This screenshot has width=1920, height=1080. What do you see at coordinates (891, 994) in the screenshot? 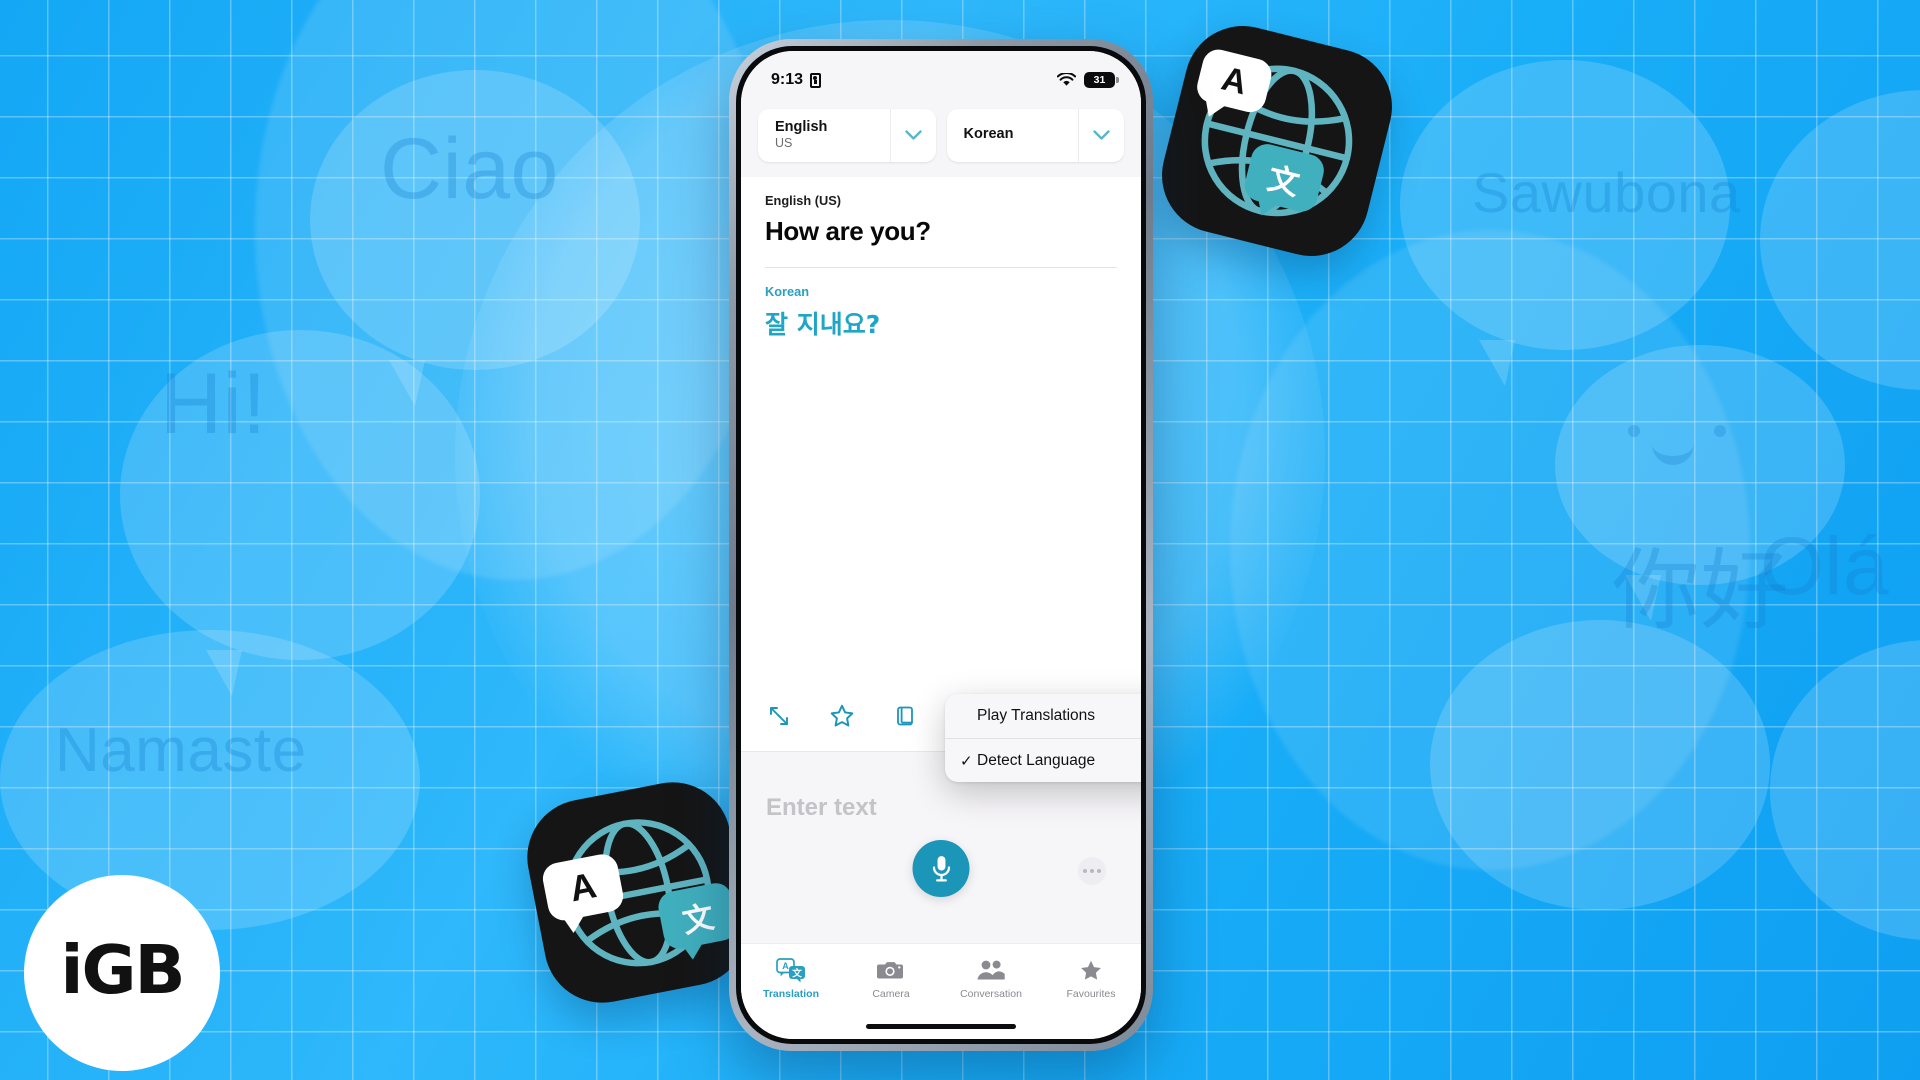
I see `tab-label: Camera` at bounding box center [891, 994].